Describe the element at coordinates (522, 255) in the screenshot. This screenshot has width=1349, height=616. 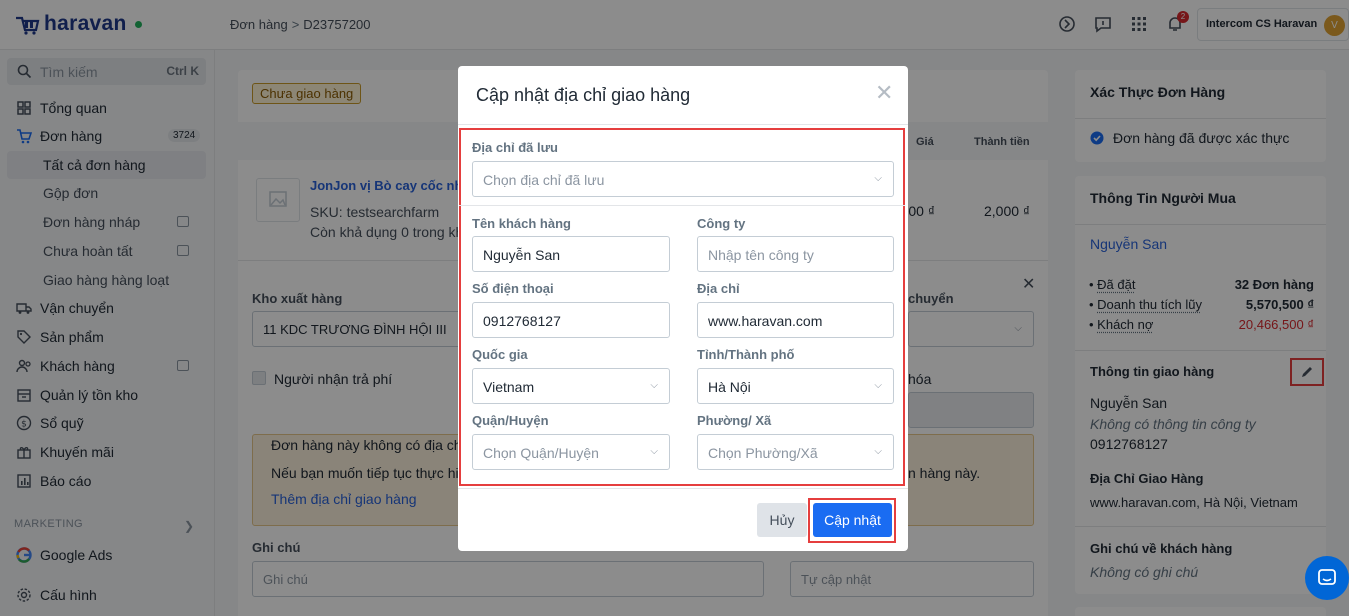
I see `customer-name-value: Nguyễn San` at that location.